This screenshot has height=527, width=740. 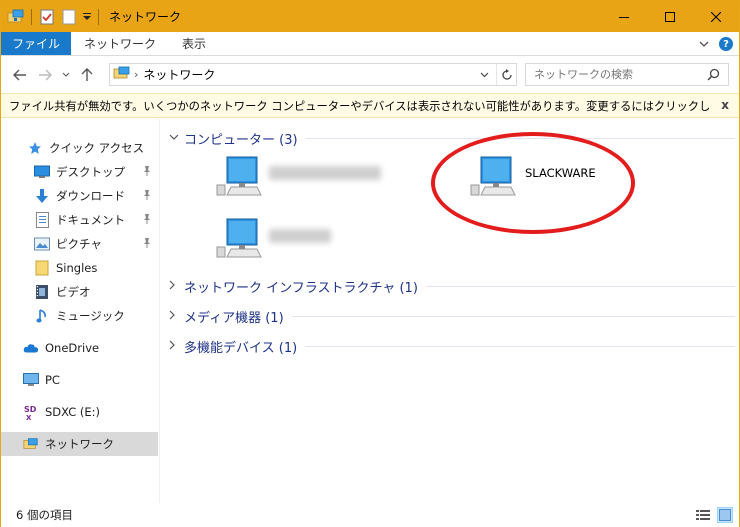 I want to click on sidebar-item-desktop: デスクトップ, so click(x=96, y=172).